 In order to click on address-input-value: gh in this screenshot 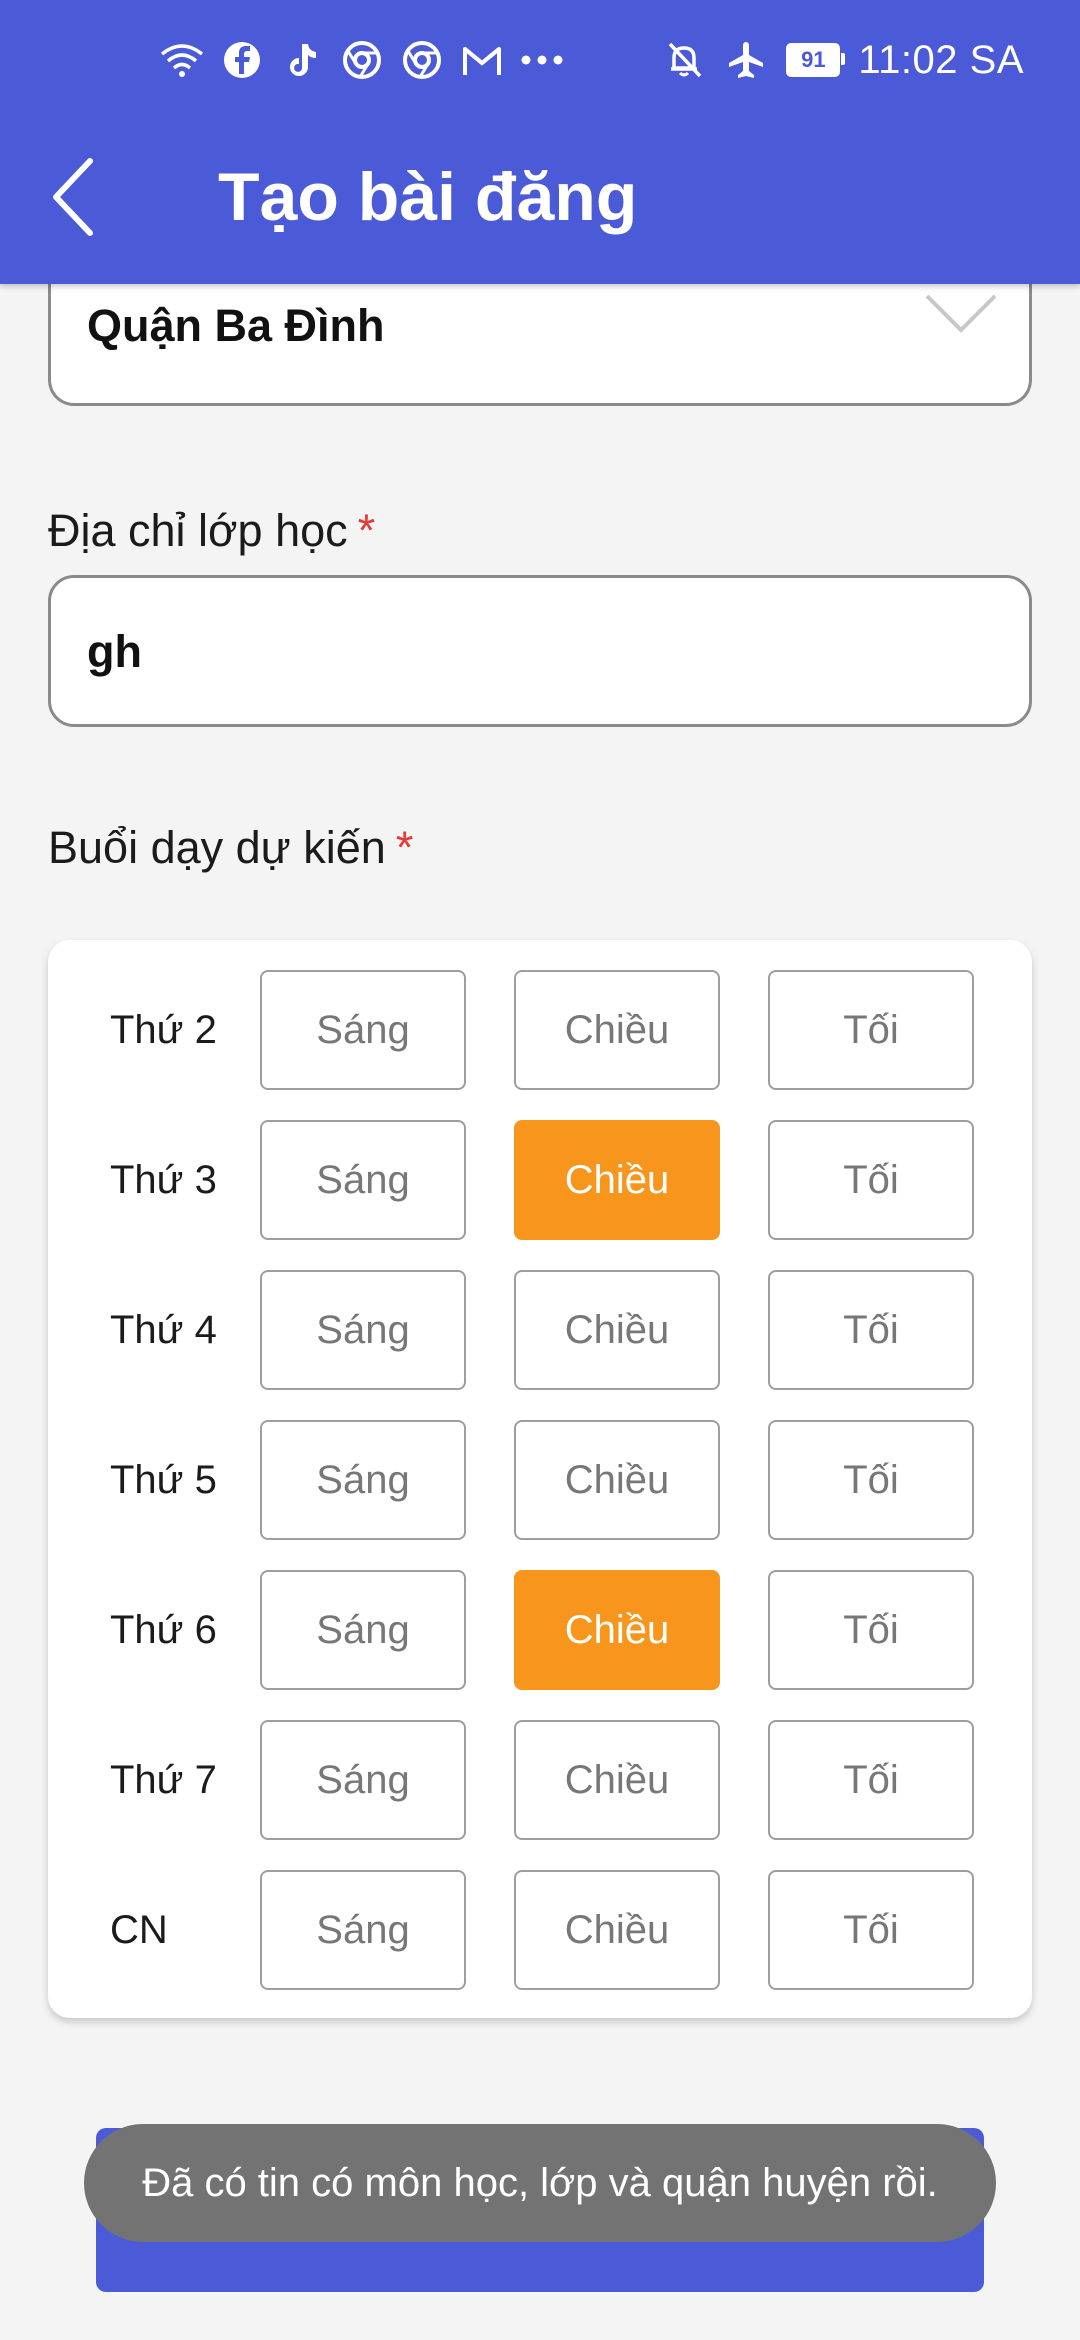, I will do `click(114, 651)`.